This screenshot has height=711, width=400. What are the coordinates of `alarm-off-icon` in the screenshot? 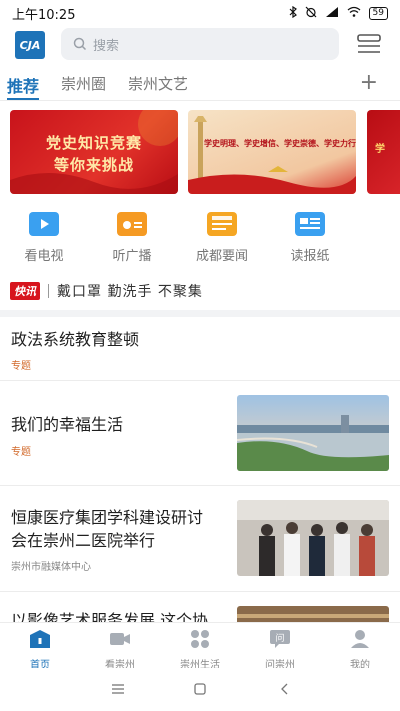 It's located at (311, 13).